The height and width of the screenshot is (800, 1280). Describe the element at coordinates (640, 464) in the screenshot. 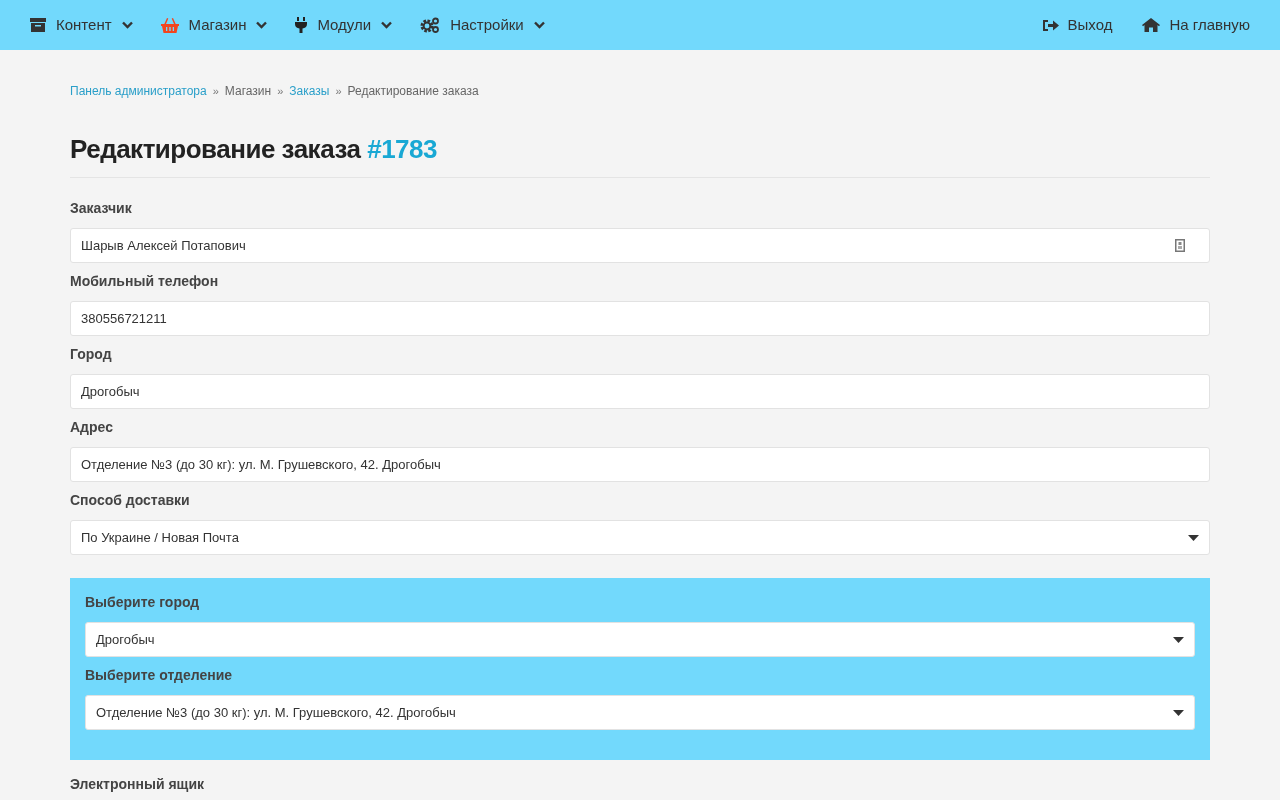

I see `input-field: Отделение №3 (до 30 кг): ул. М. Грушевского, 42. Дрогобыч` at that location.